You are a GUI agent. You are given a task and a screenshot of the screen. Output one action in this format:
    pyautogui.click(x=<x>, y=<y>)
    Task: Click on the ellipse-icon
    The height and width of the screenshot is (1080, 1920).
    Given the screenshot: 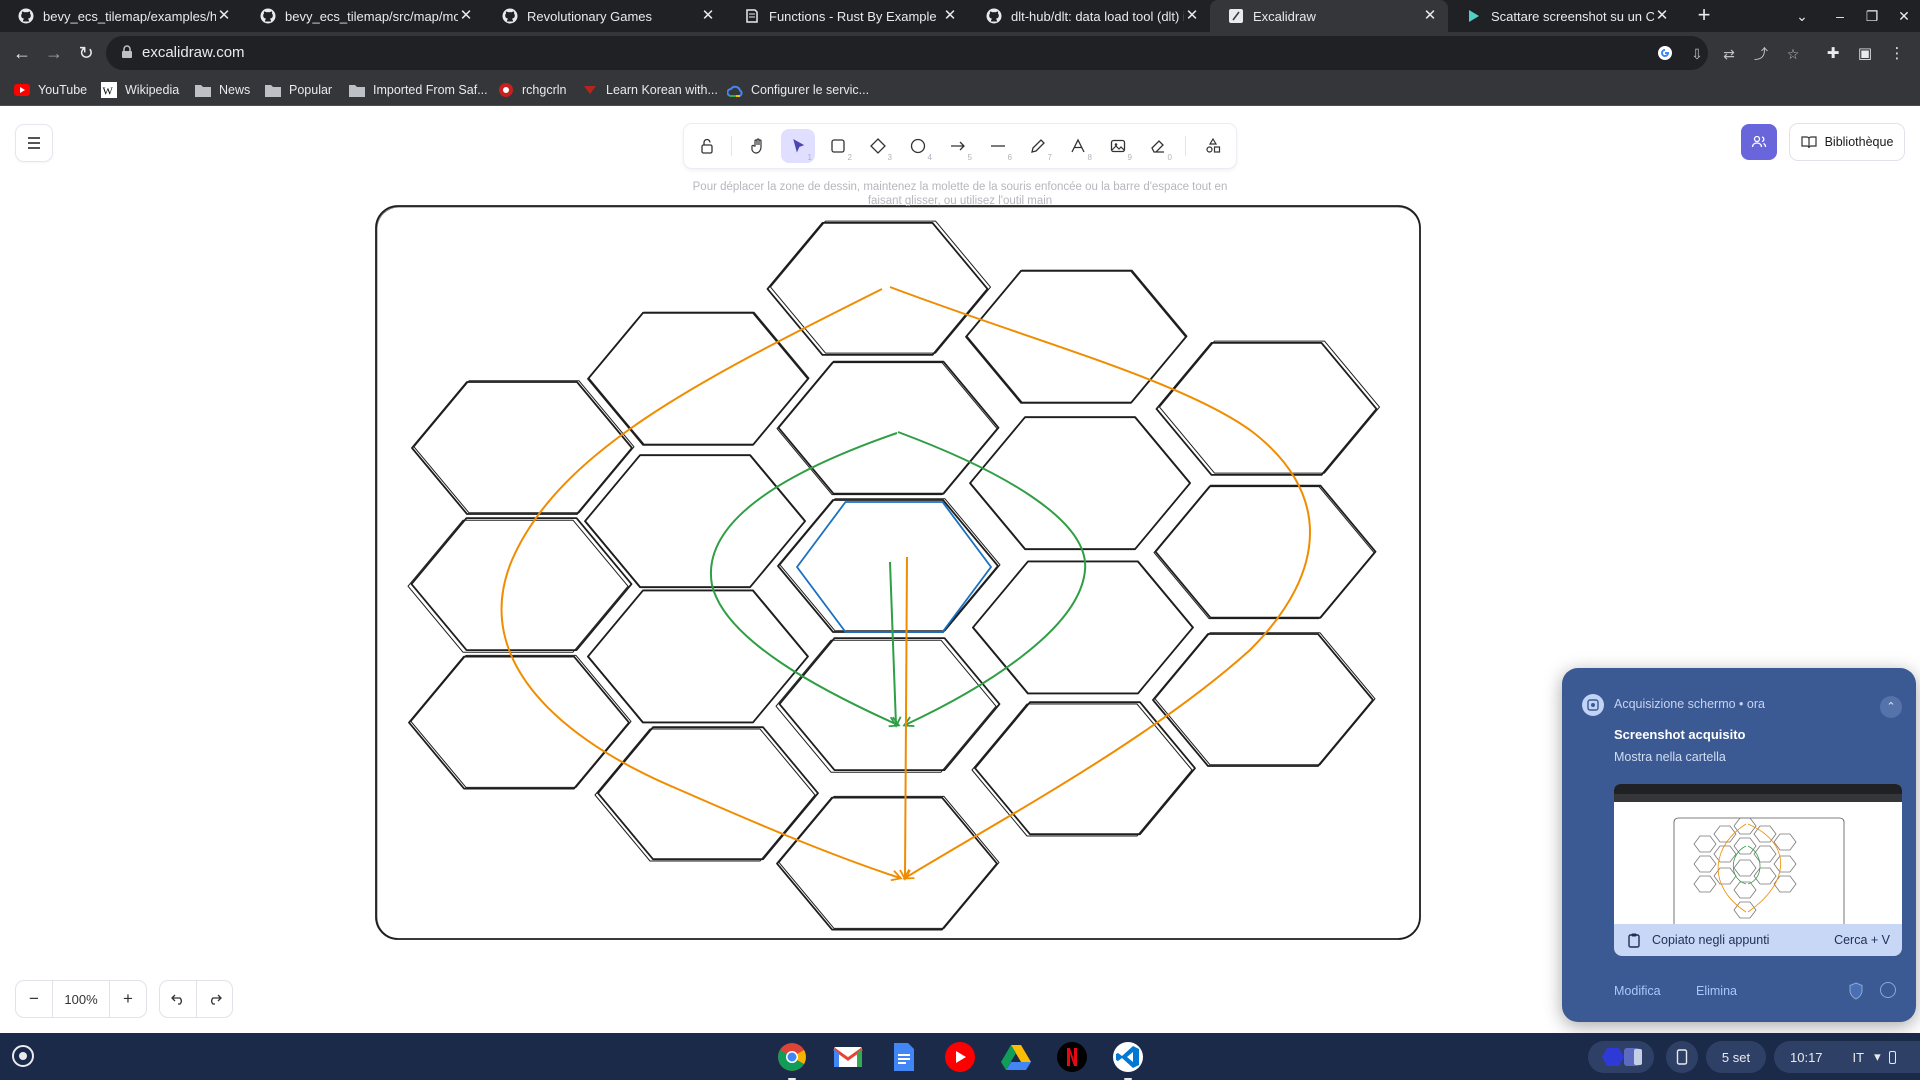 What is the action you would take?
    pyautogui.click(x=918, y=146)
    